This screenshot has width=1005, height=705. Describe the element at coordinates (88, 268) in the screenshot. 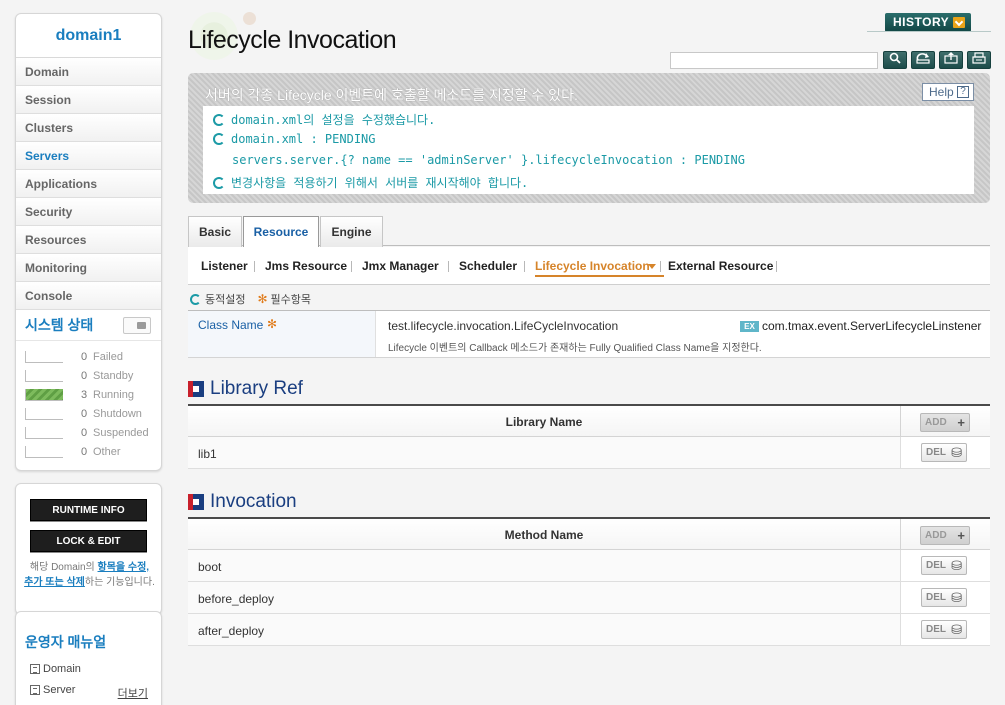

I see `sidebar-item-monitoring: Monitoring` at that location.